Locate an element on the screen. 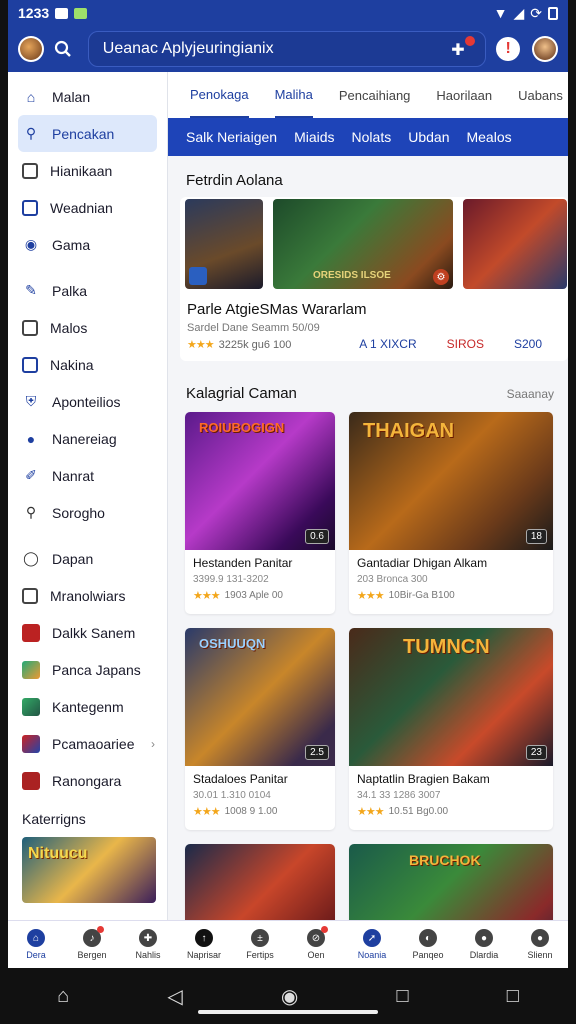 The height and width of the screenshot is (1024, 576). featured-link-3: S200 is located at coordinates (528, 344).